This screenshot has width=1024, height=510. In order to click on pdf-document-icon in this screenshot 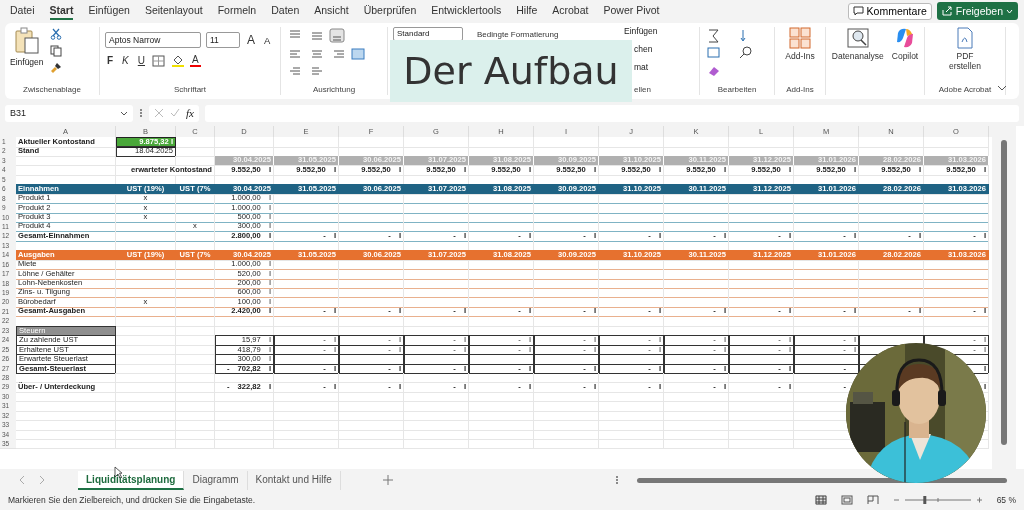, I will do `click(965, 38)`.